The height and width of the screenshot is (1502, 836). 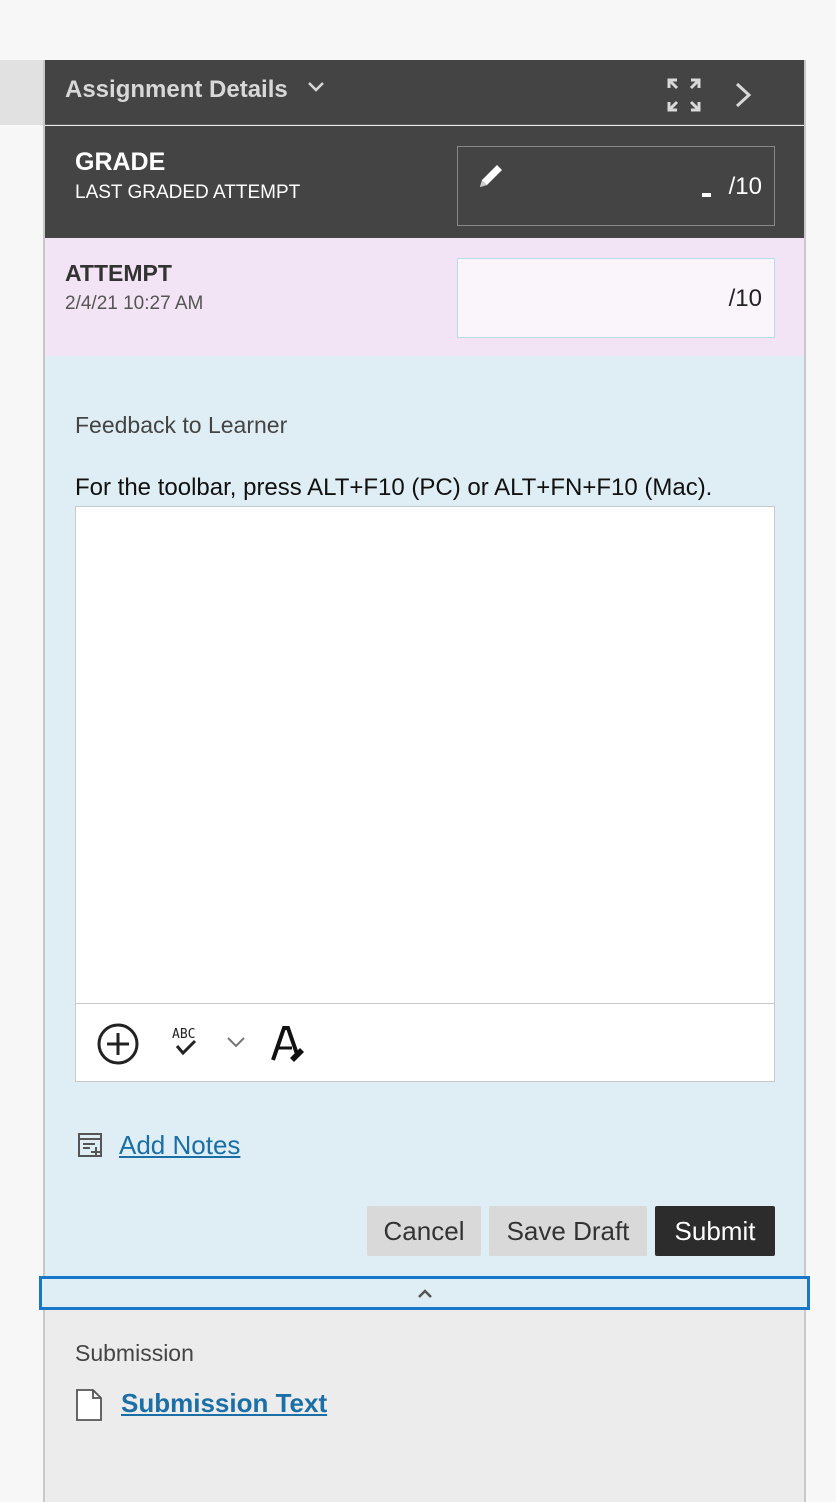 I want to click on collapse-toggle, so click(x=424, y=1293).